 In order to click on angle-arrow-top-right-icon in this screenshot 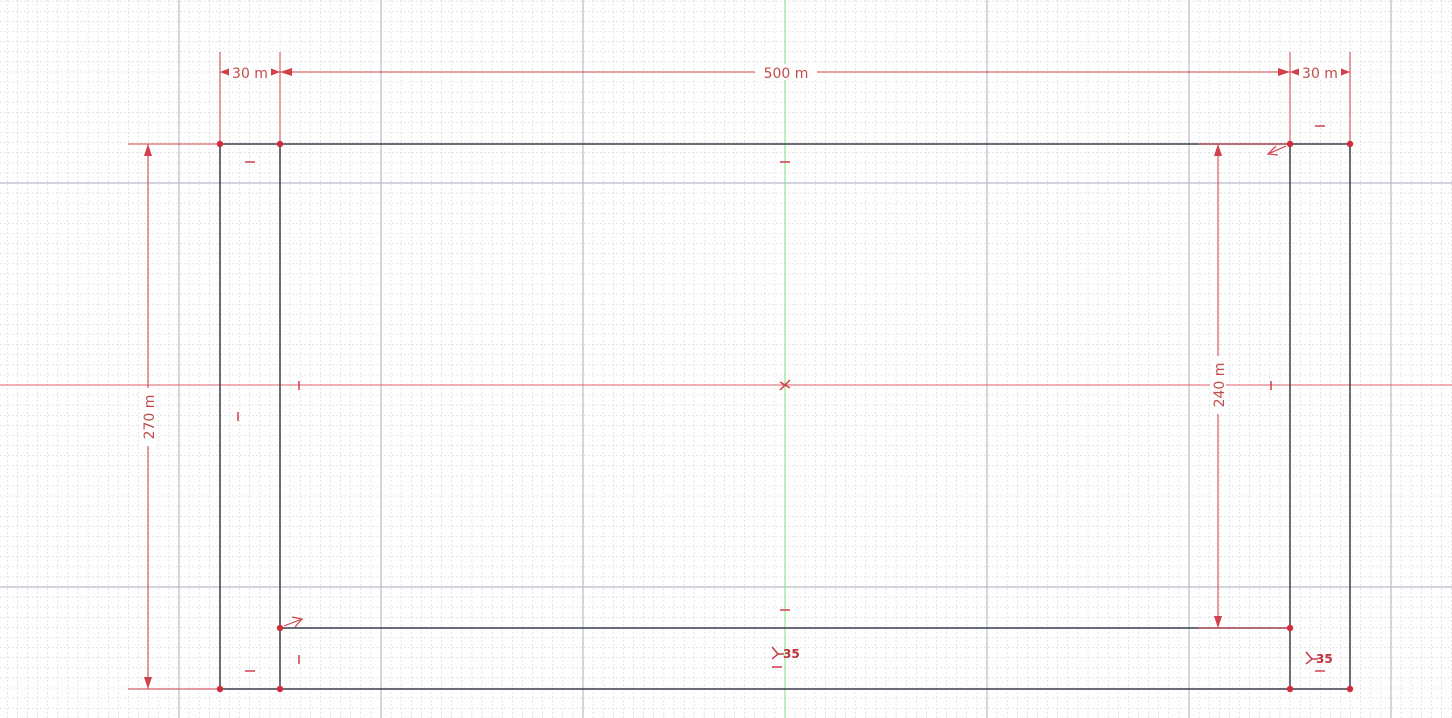, I will do `click(1276, 150)`.